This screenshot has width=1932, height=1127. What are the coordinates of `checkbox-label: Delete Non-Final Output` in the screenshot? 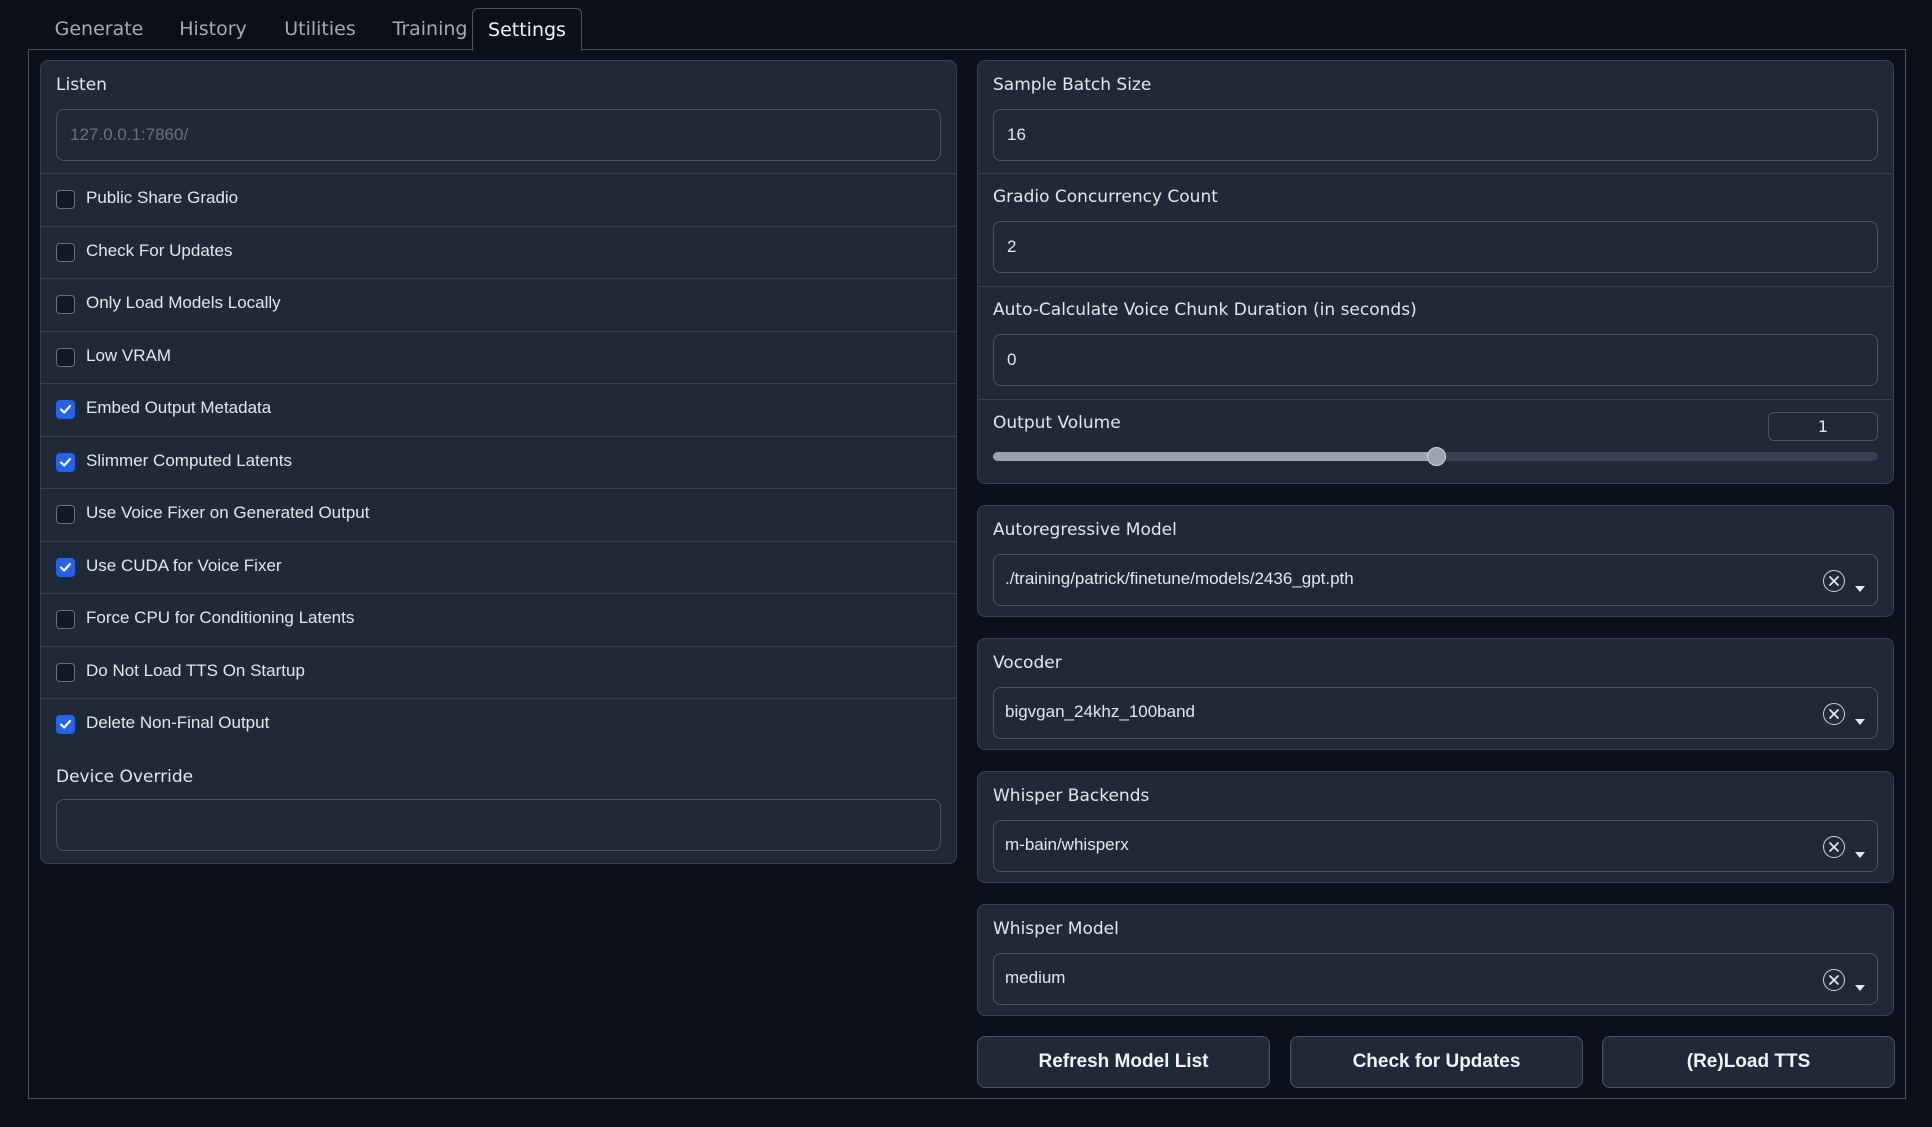 It's located at (178, 722).